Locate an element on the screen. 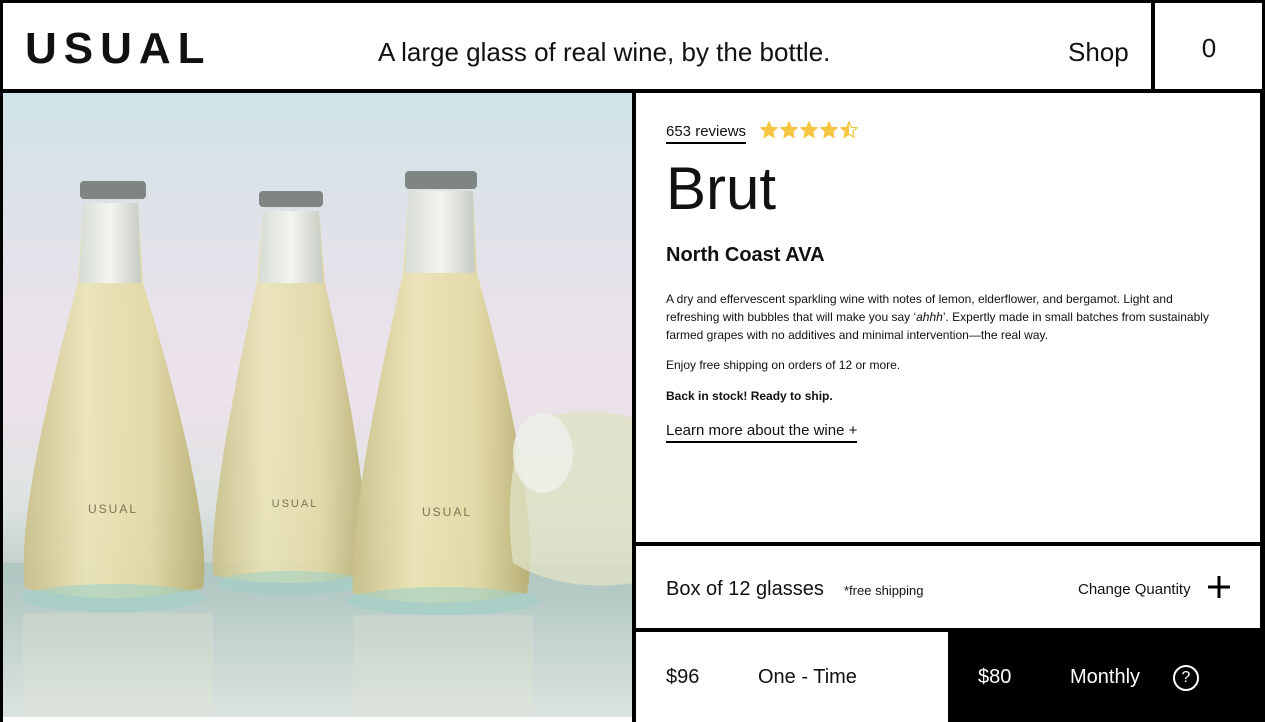 The image size is (1265, 722). monthly-price: $80 is located at coordinates (995, 677).